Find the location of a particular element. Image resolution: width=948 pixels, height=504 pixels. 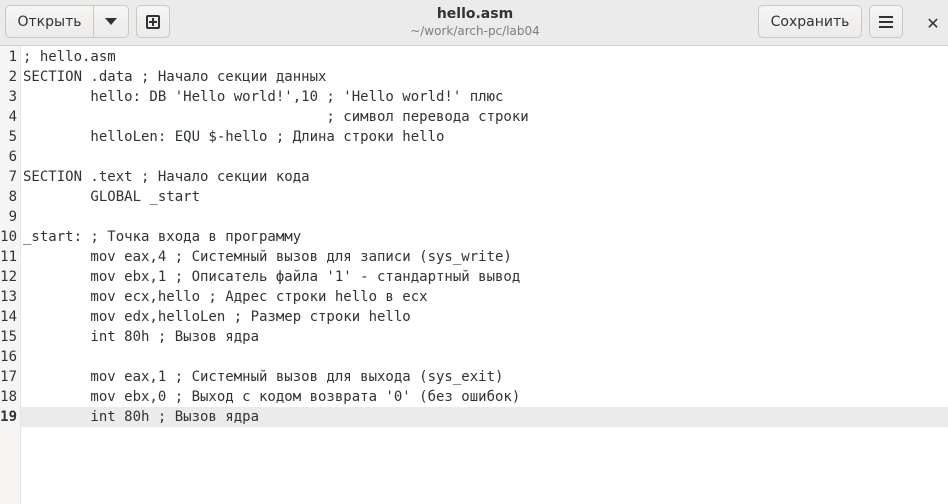

close-button: ✕ is located at coordinates (933, 23).